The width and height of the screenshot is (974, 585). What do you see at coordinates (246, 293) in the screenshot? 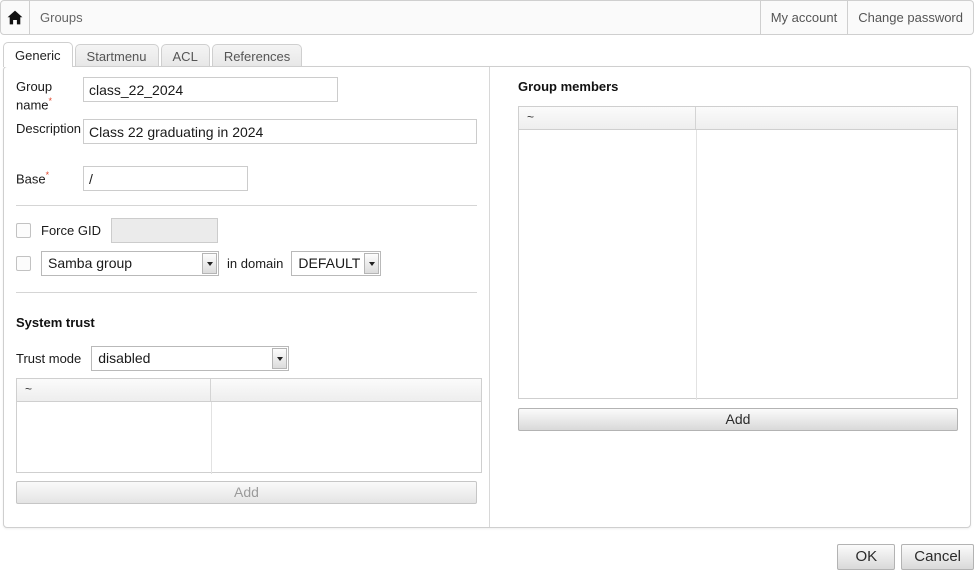
I see `divider-above-system-trust` at bounding box center [246, 293].